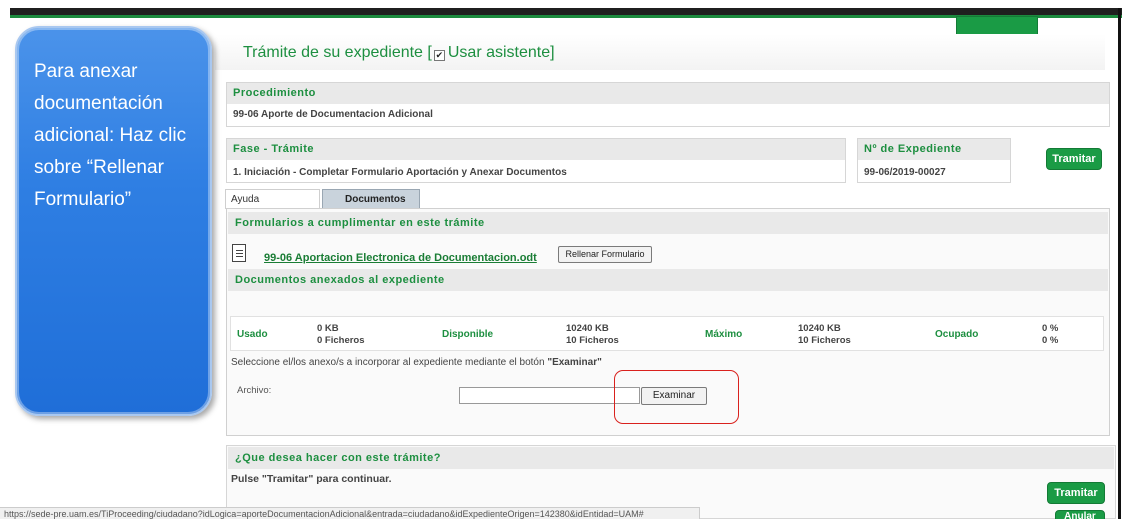  I want to click on maximo-kb: 10240 KB, so click(819, 328).